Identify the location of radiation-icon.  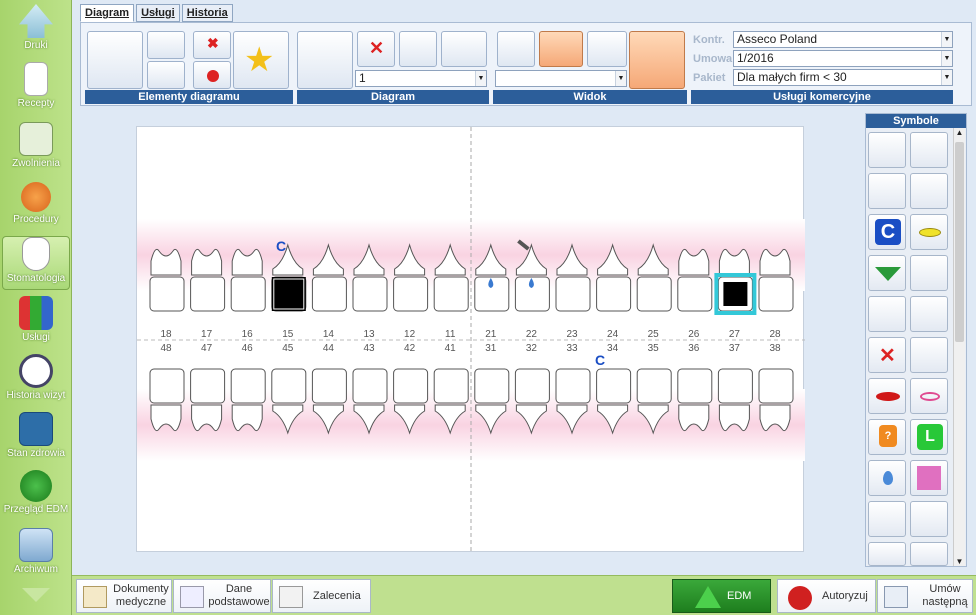
(929, 478).